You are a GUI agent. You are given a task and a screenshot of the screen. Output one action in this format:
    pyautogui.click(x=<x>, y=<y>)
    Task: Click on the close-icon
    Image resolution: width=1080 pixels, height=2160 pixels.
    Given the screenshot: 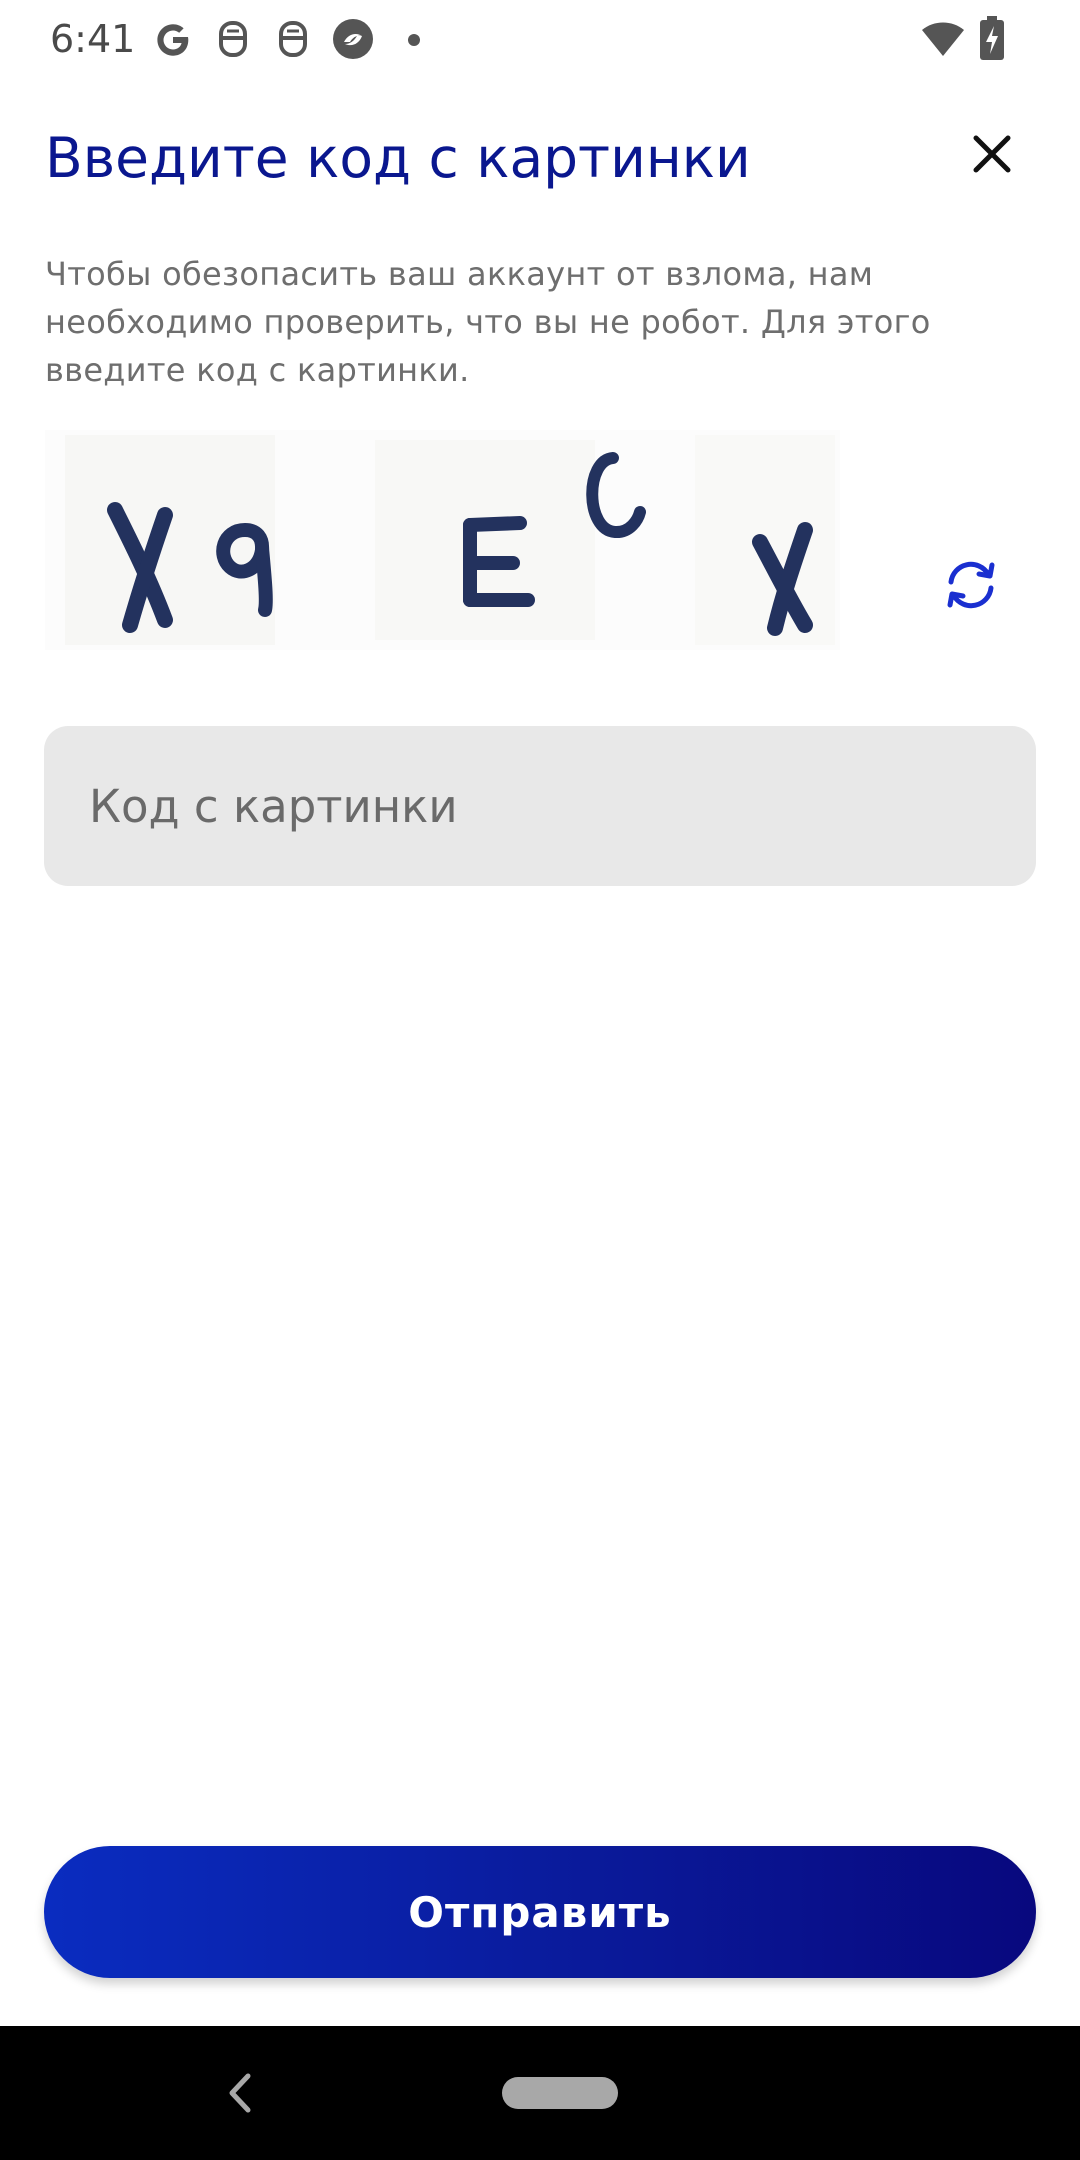 What is the action you would take?
    pyautogui.click(x=992, y=154)
    